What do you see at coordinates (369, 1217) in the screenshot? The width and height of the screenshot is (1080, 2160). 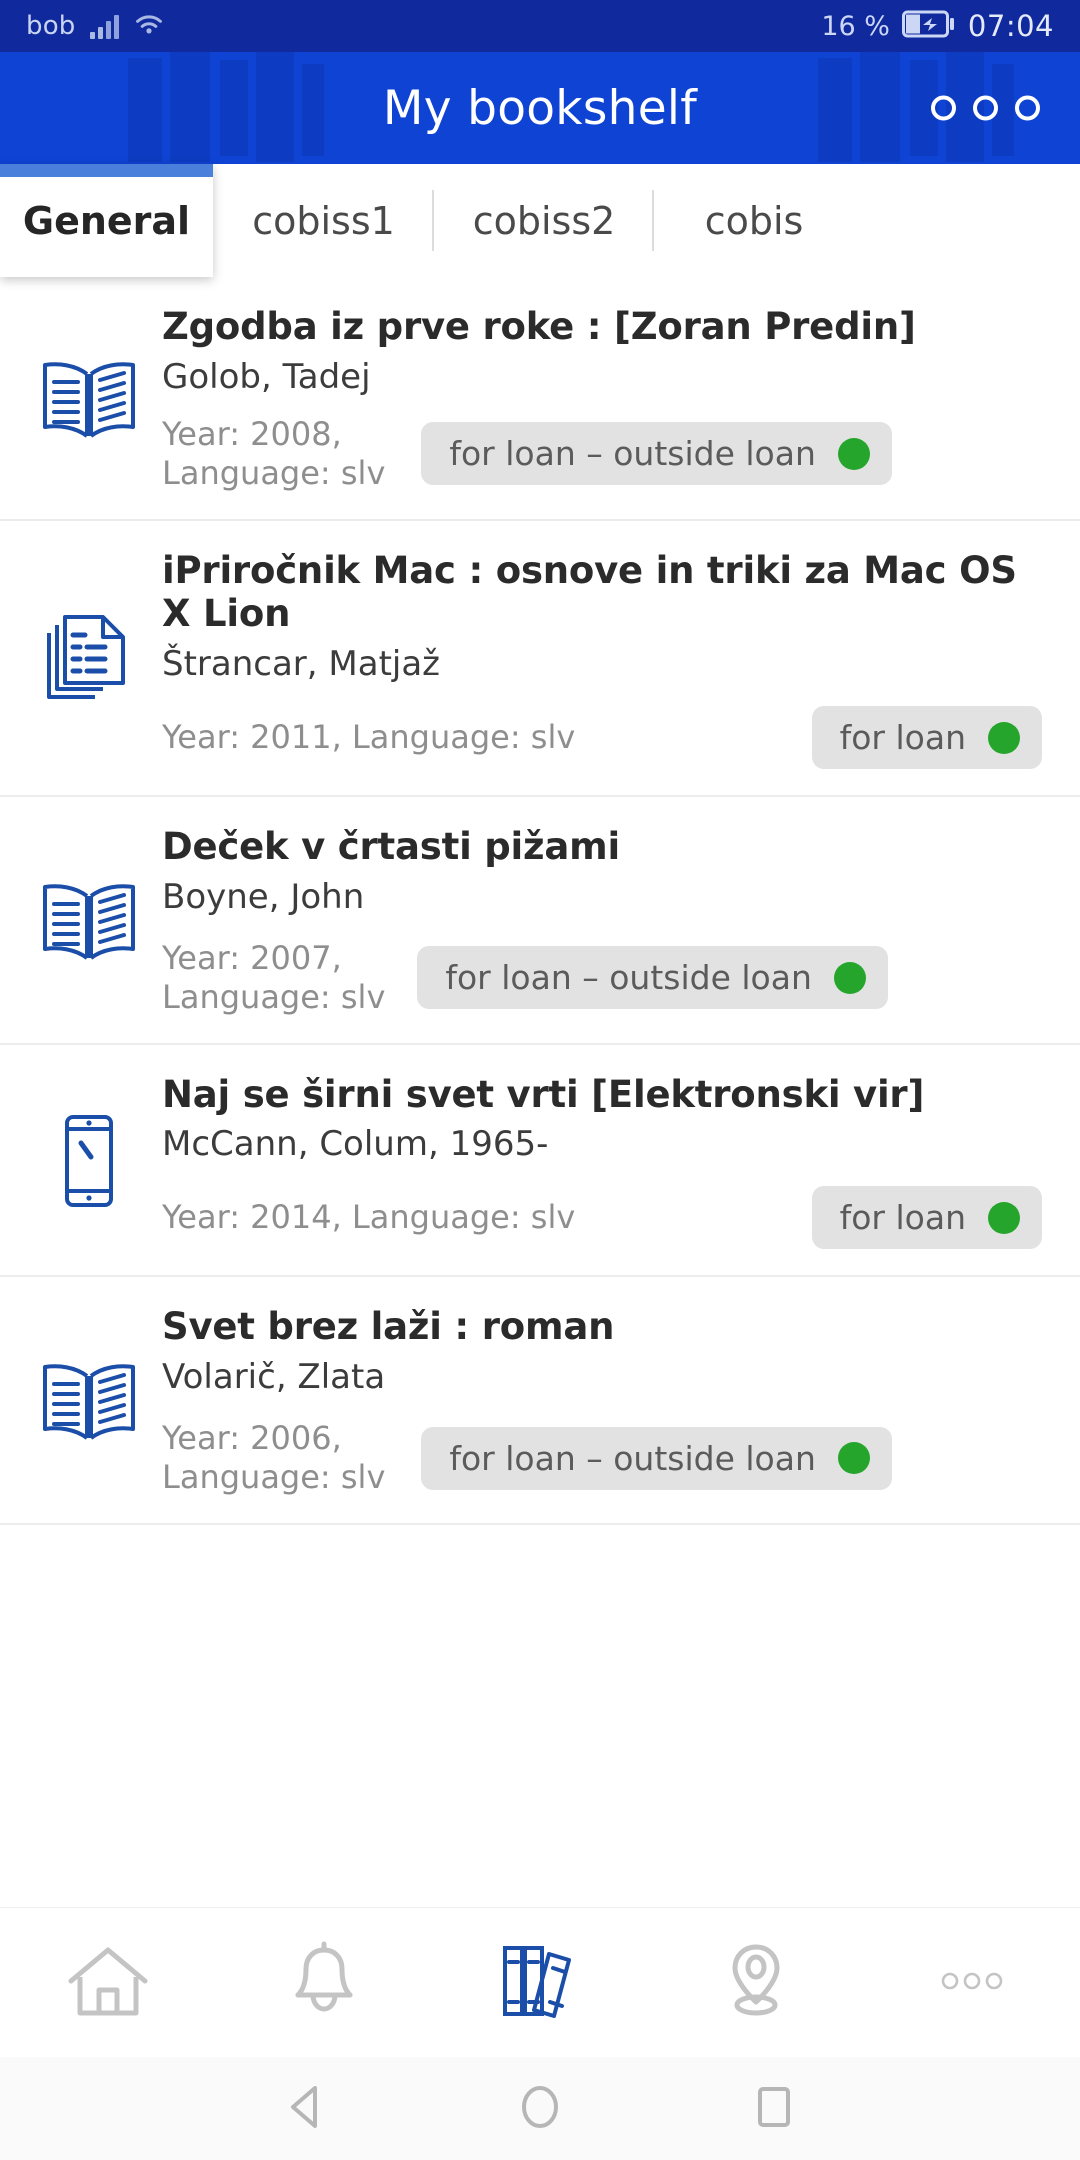 I see `book-meta: Year: 2014, Language: slv` at bounding box center [369, 1217].